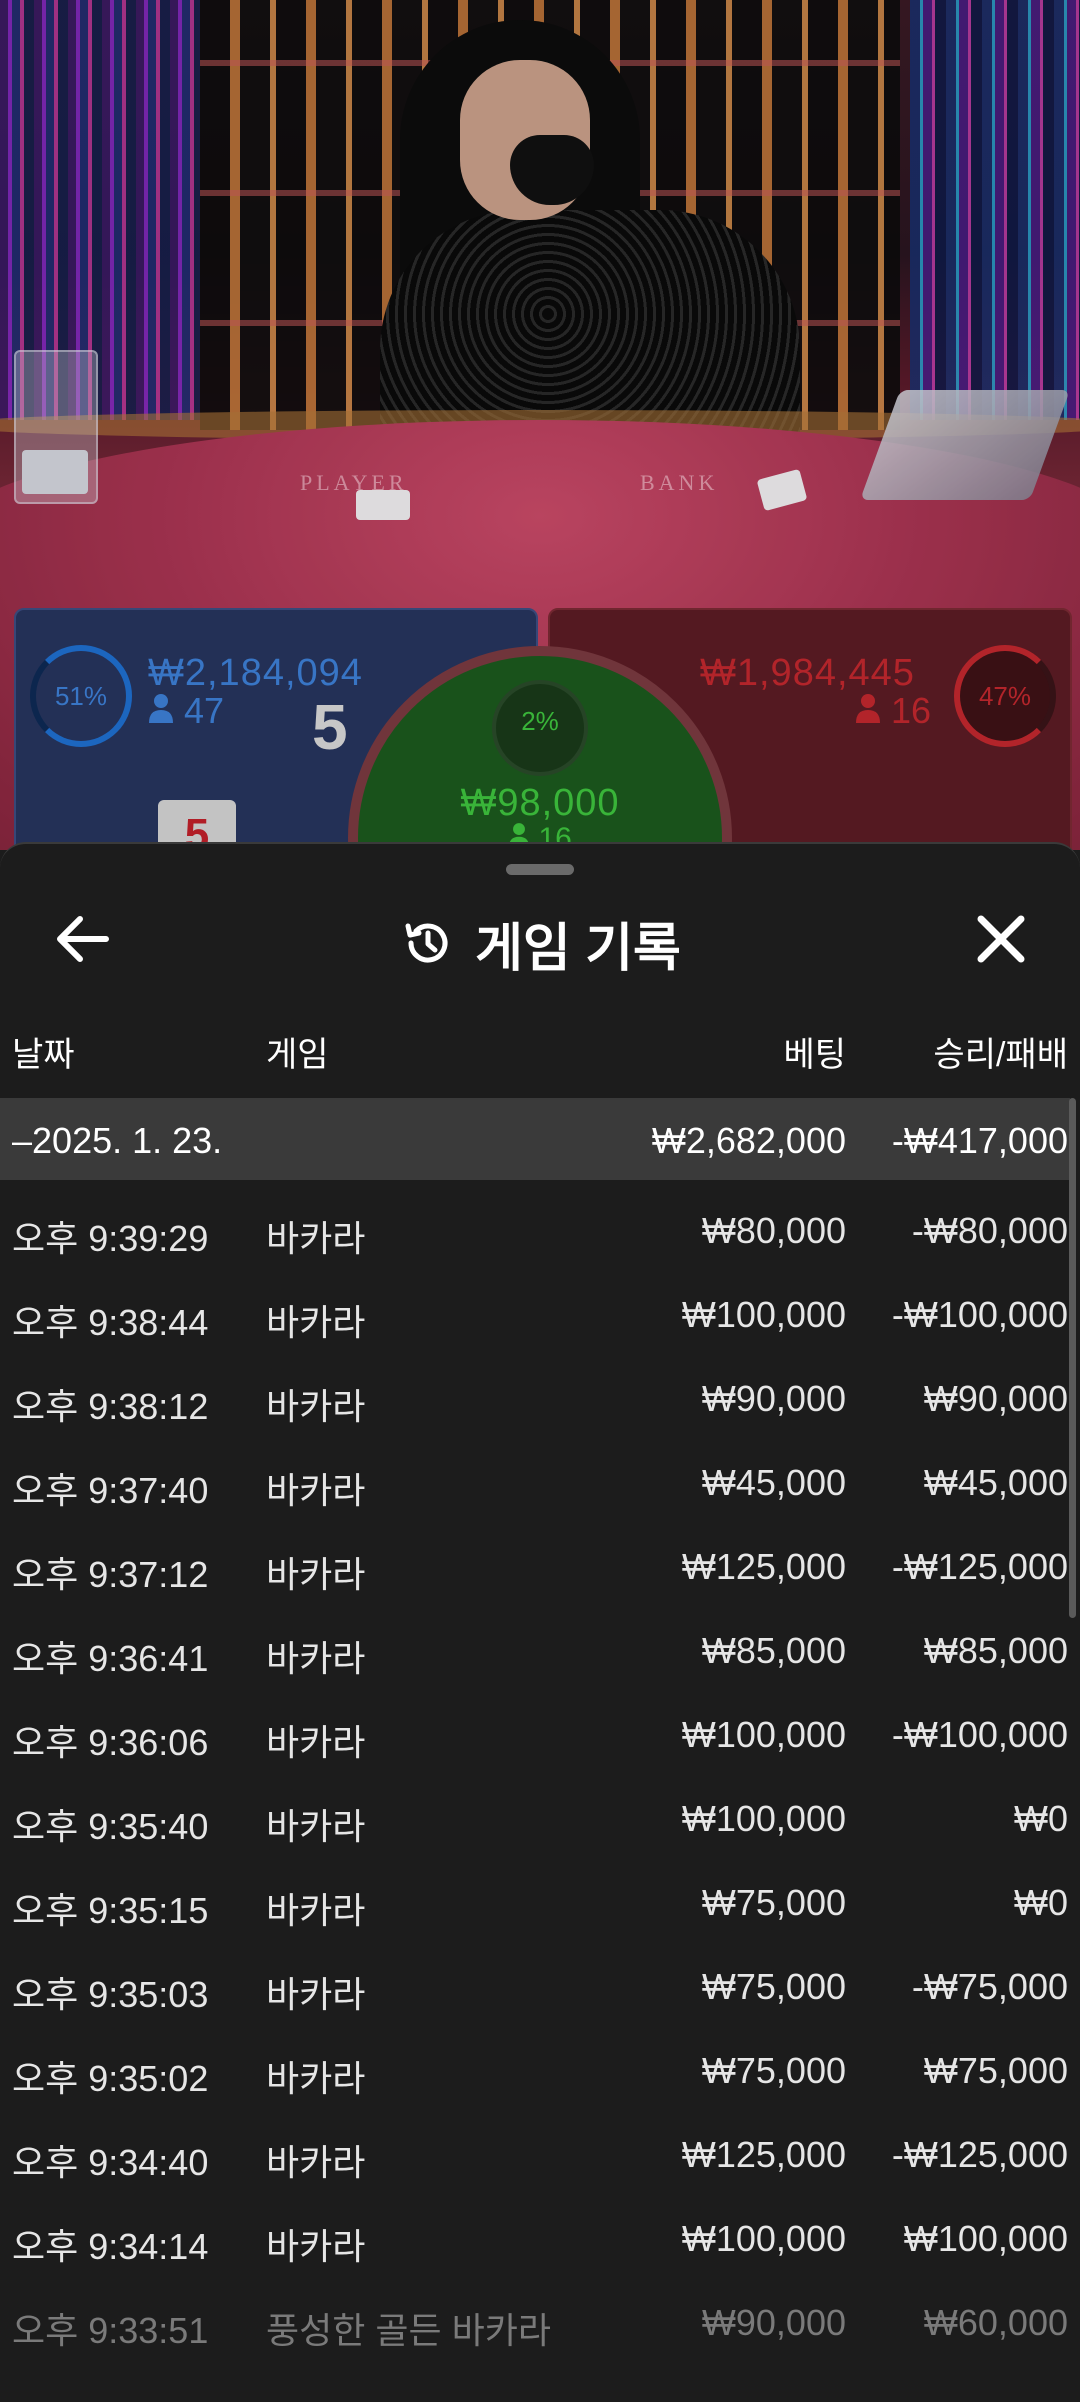  What do you see at coordinates (110, 1658) in the screenshot?
I see `row-time: 오후 9:36:41` at bounding box center [110, 1658].